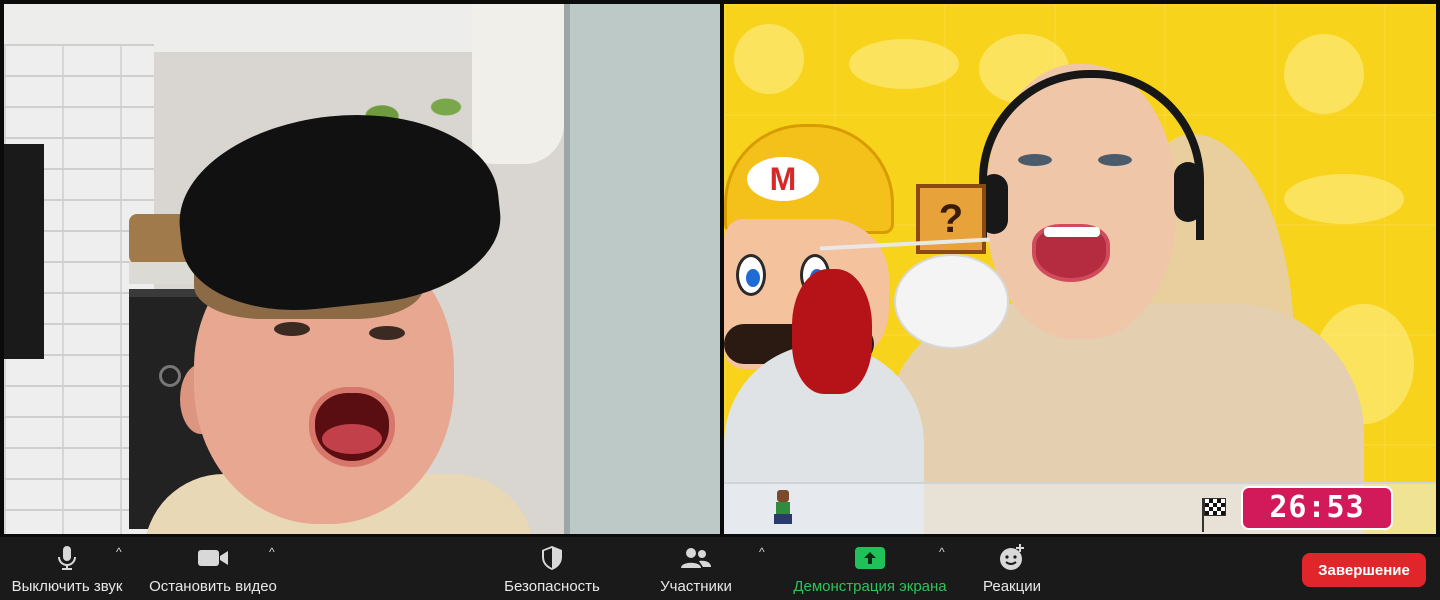 The height and width of the screenshot is (600, 1440). I want to click on mute-label: Выключить звук, so click(67, 586).